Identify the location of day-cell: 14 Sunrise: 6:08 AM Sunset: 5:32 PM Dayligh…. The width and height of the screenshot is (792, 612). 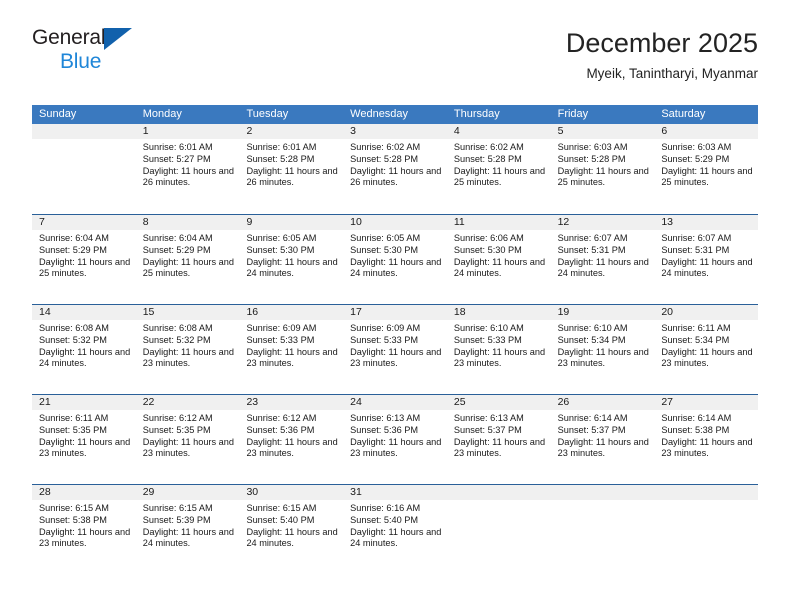
(84, 349).